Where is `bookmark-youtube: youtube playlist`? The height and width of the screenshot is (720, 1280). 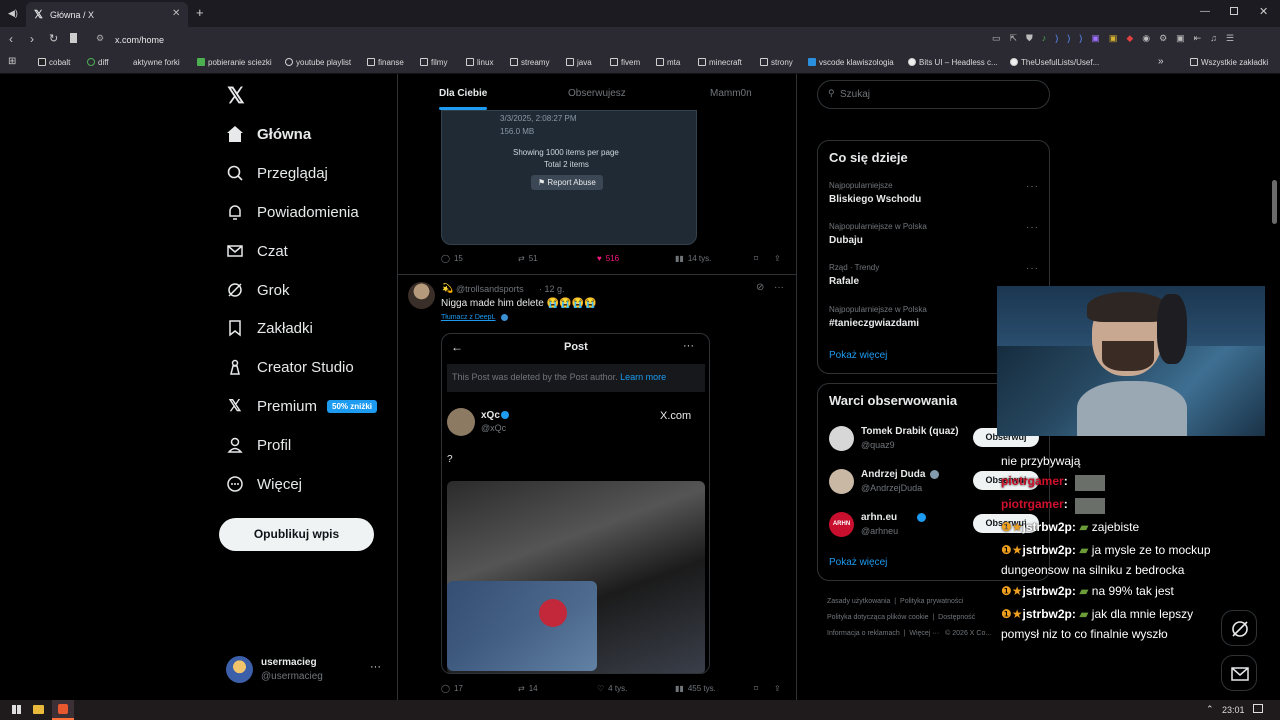 bookmark-youtube: youtube playlist is located at coordinates (318, 62).